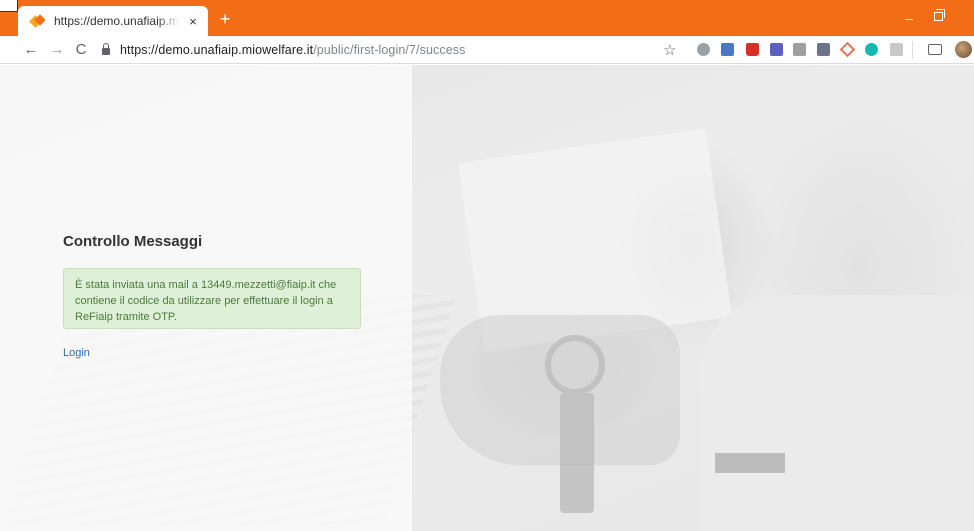 This screenshot has width=974, height=531. What do you see at coordinates (81, 49) in the screenshot?
I see `reload-button: C` at bounding box center [81, 49].